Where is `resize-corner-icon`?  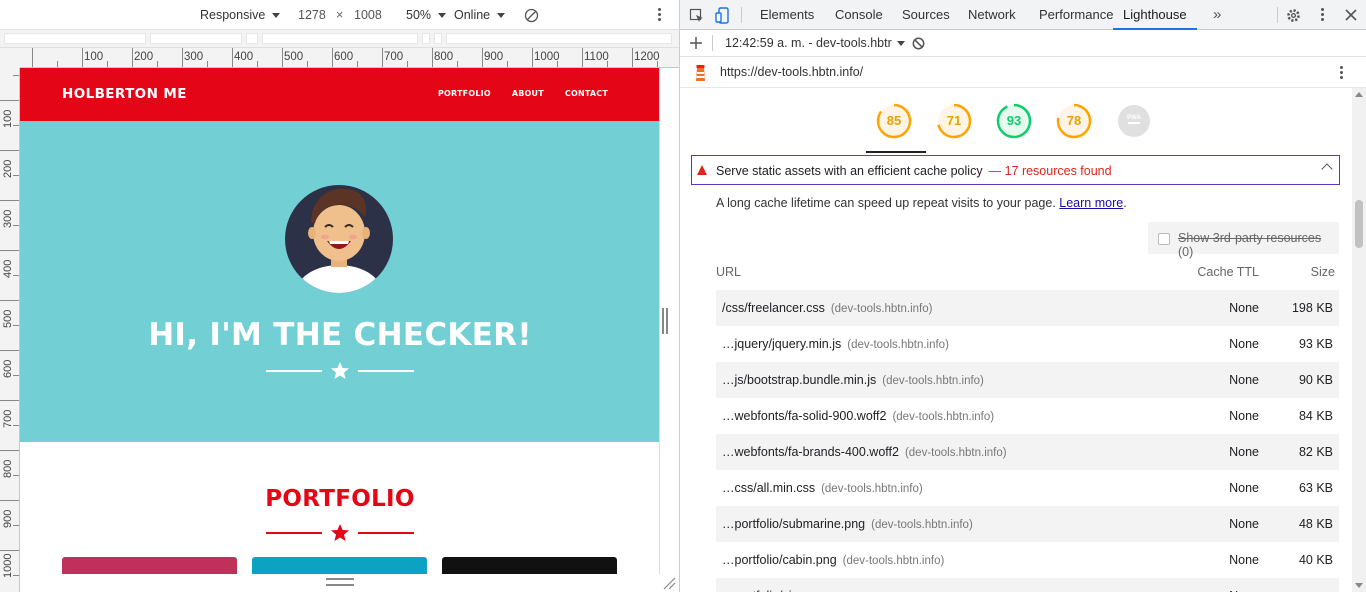
resize-corner-icon is located at coordinates (669, 583).